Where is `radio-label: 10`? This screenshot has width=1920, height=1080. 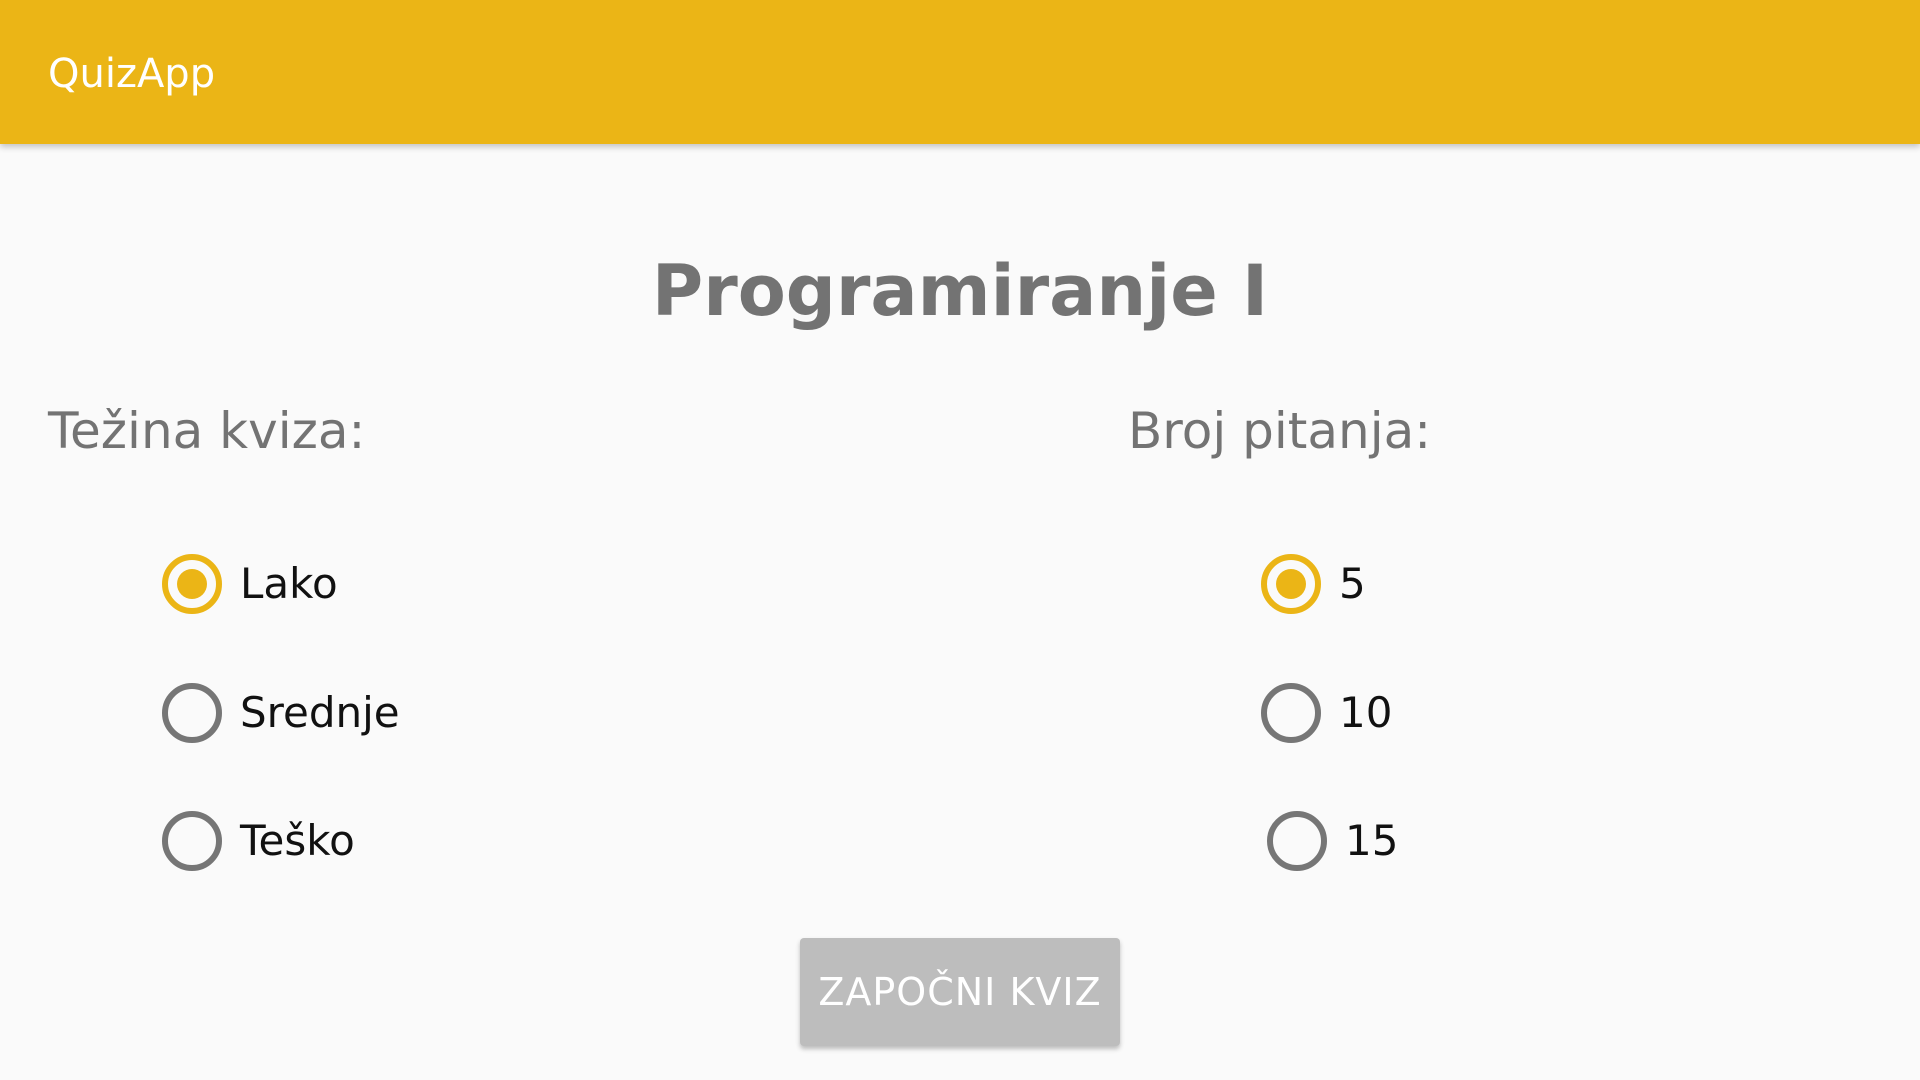 radio-label: 10 is located at coordinates (1366, 712).